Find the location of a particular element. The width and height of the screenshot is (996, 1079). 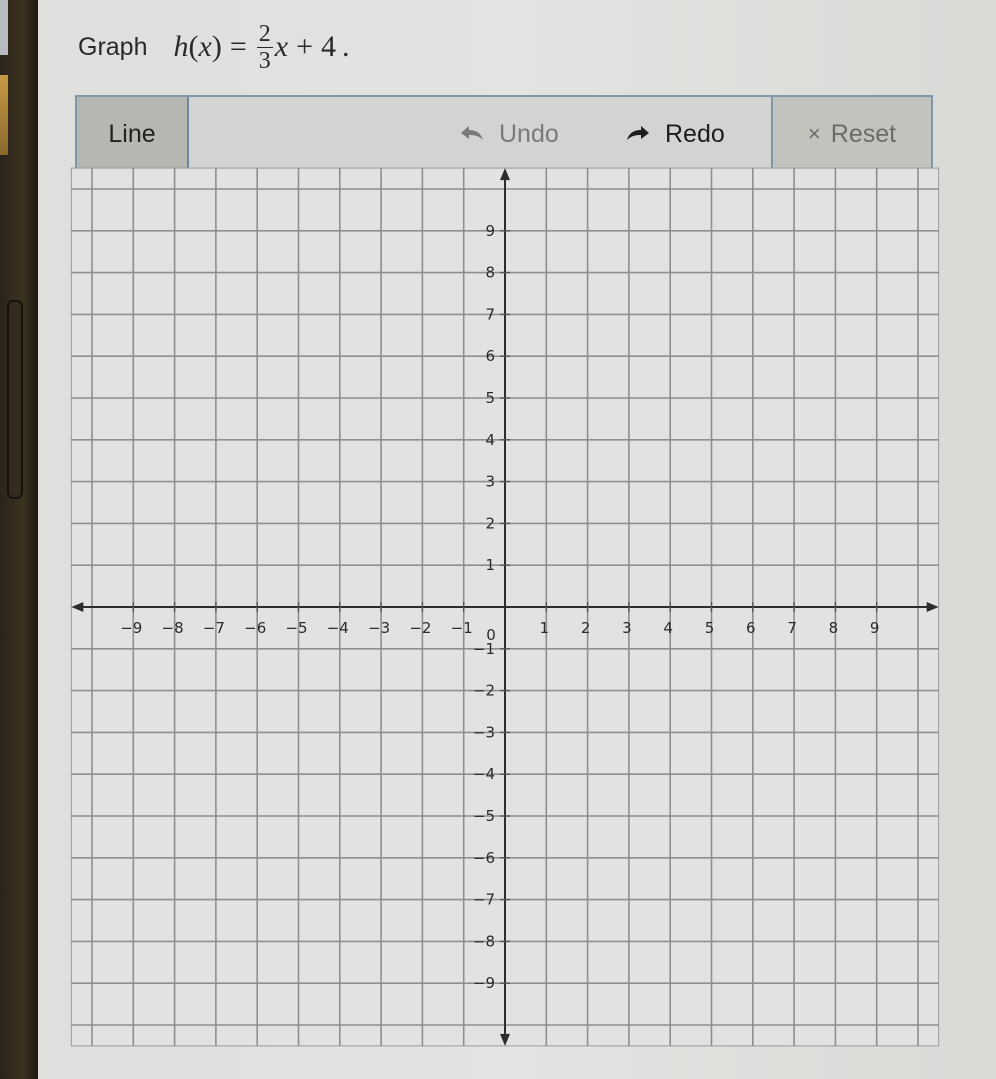

x-tick-label: −8 is located at coordinates (173, 628).